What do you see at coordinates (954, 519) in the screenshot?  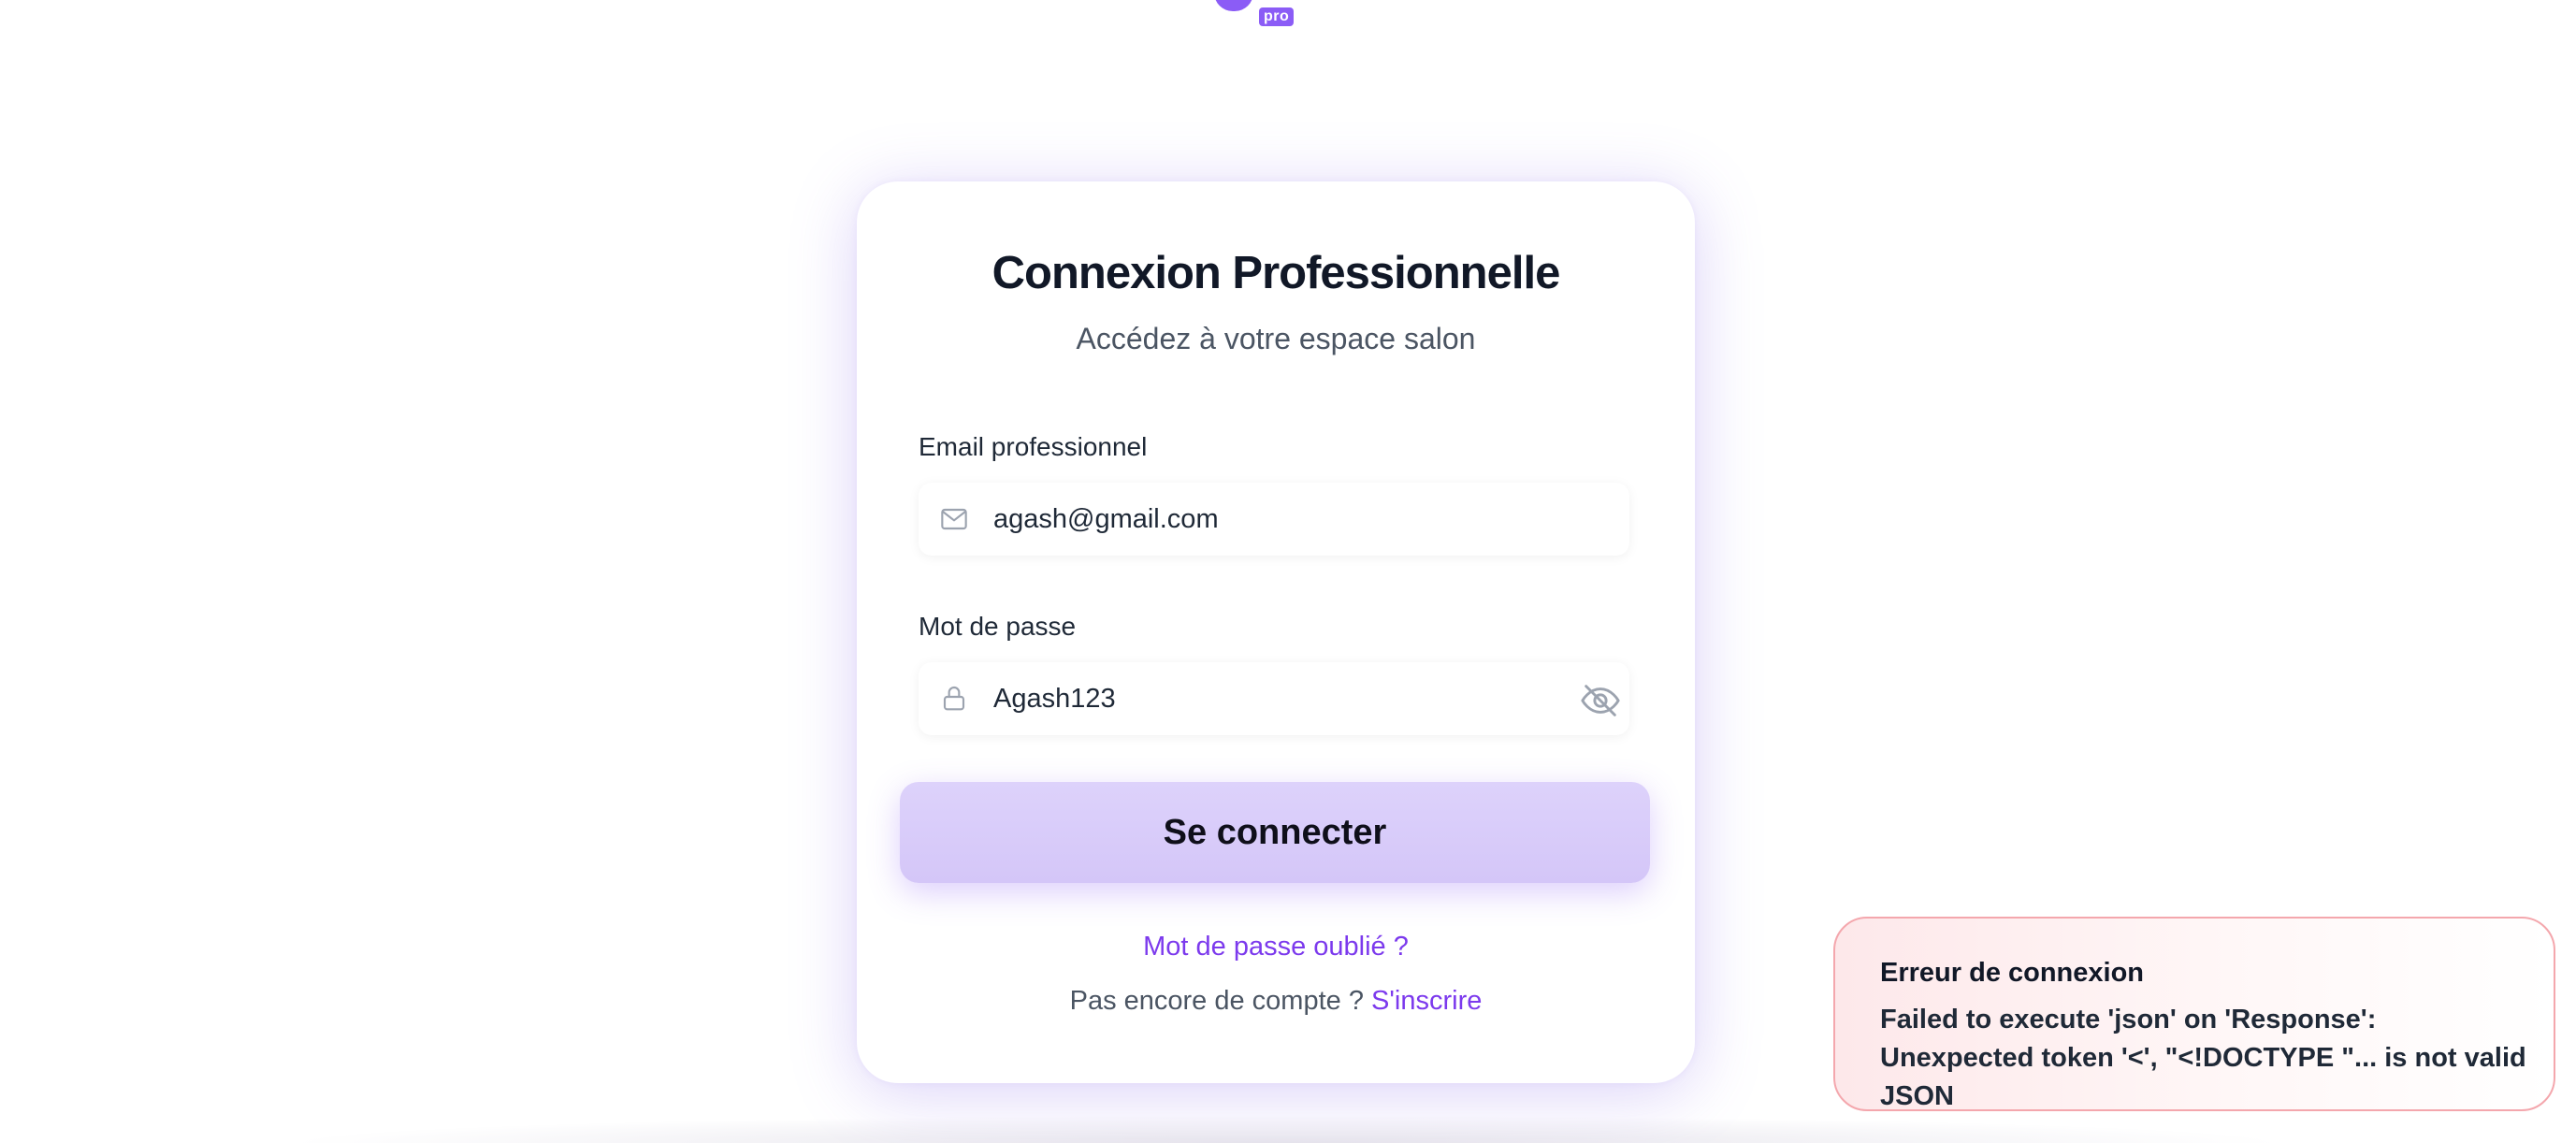 I see `mail-icon` at bounding box center [954, 519].